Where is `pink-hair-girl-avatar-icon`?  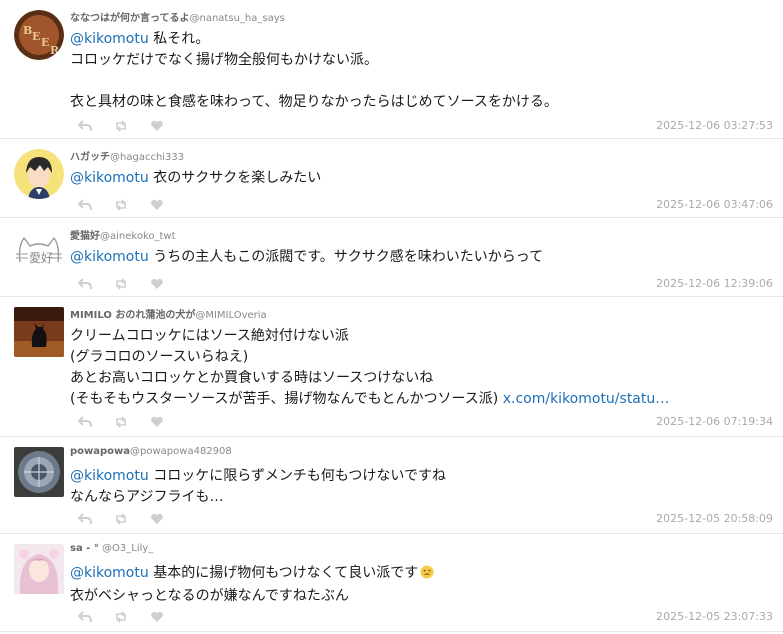
pink-hair-girl-avatar-icon is located at coordinates (39, 569).